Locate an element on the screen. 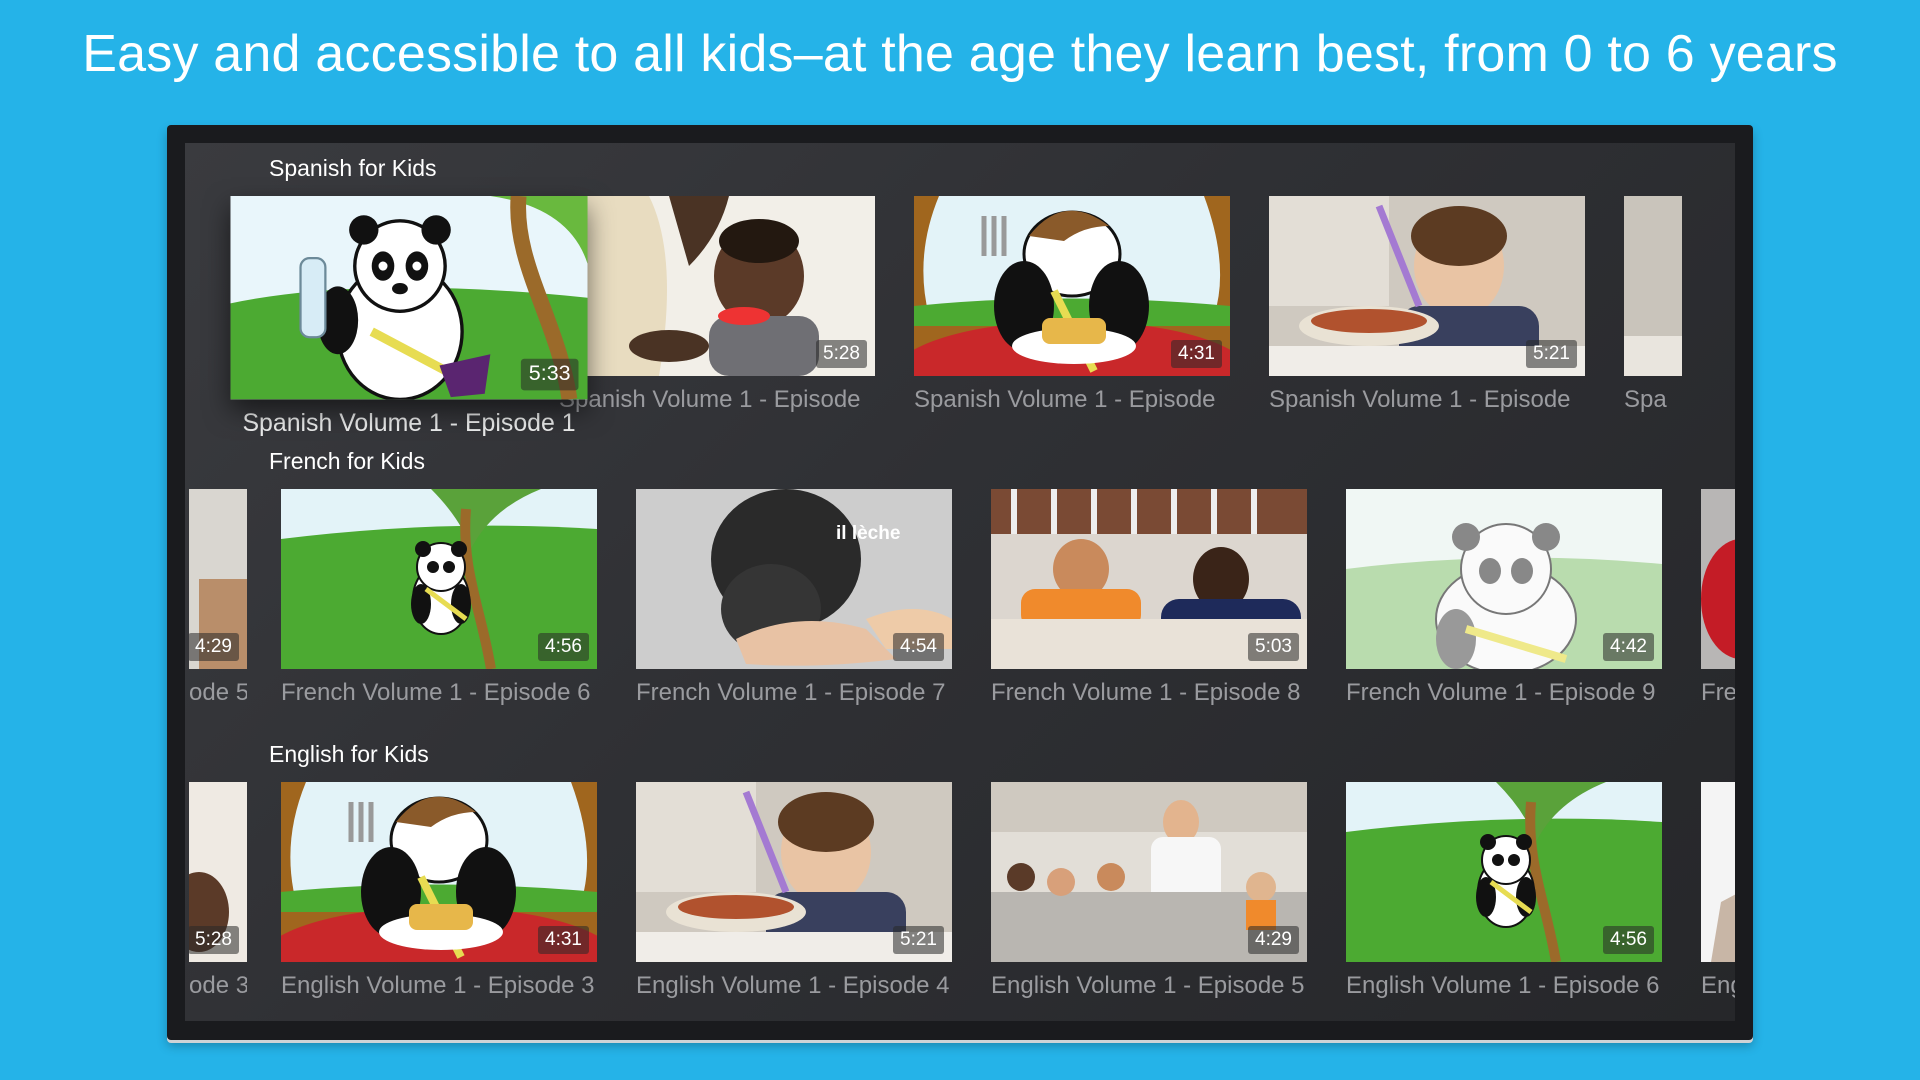 This screenshot has height=1080, width=1920. video-title: English Volume 1 - Episode 5 is located at coordinates (1148, 985).